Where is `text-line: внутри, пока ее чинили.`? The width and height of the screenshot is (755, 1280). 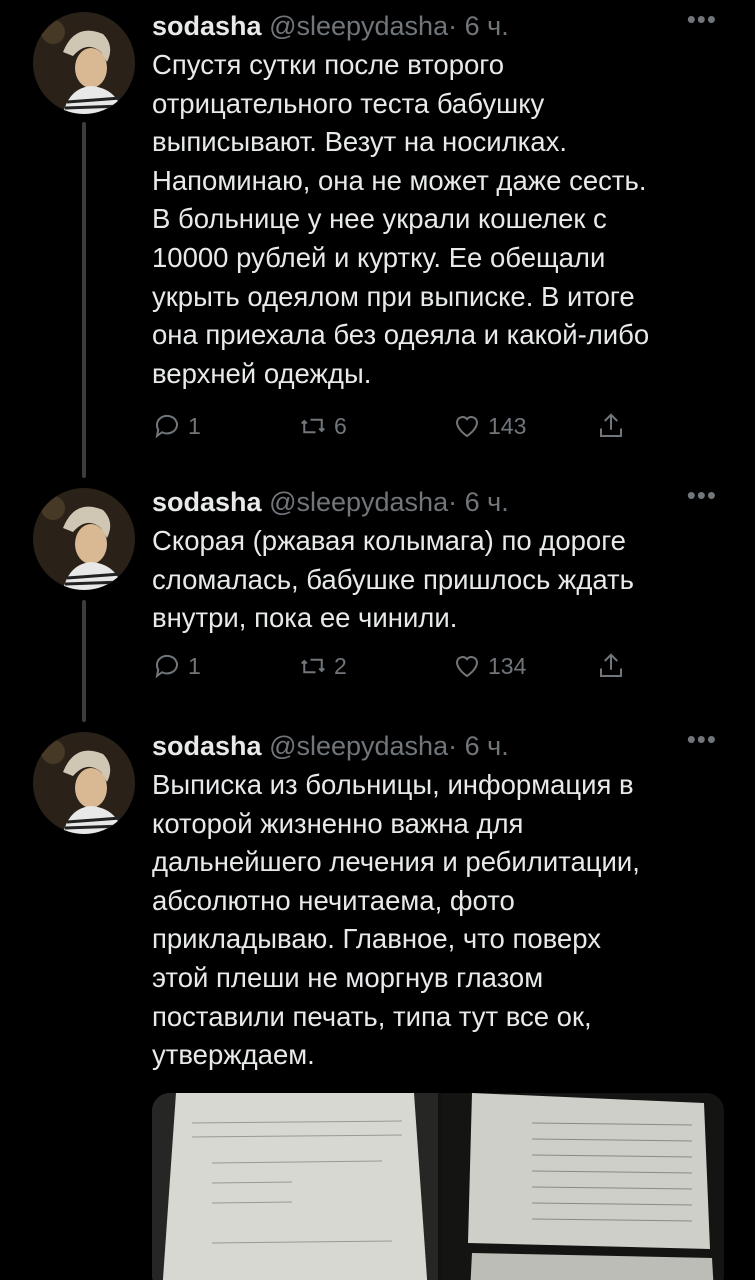 text-line: внутри, пока ее чинили. is located at coordinates (305, 618).